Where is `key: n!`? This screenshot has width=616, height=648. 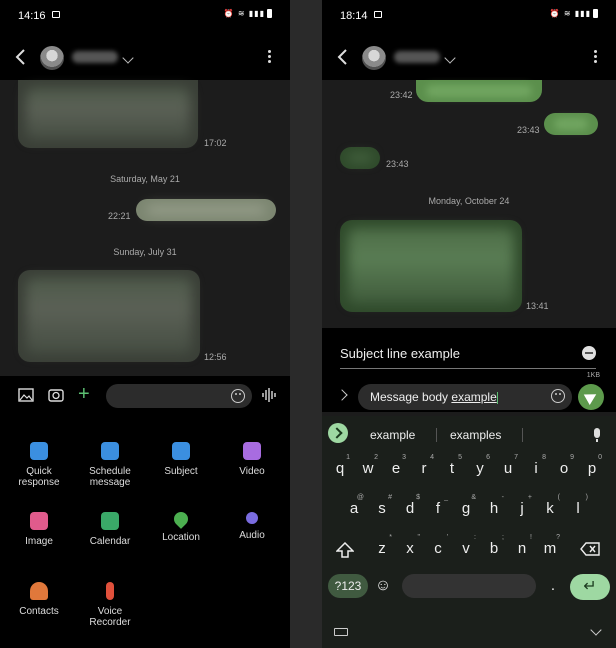 key: n! is located at coordinates (522, 545).